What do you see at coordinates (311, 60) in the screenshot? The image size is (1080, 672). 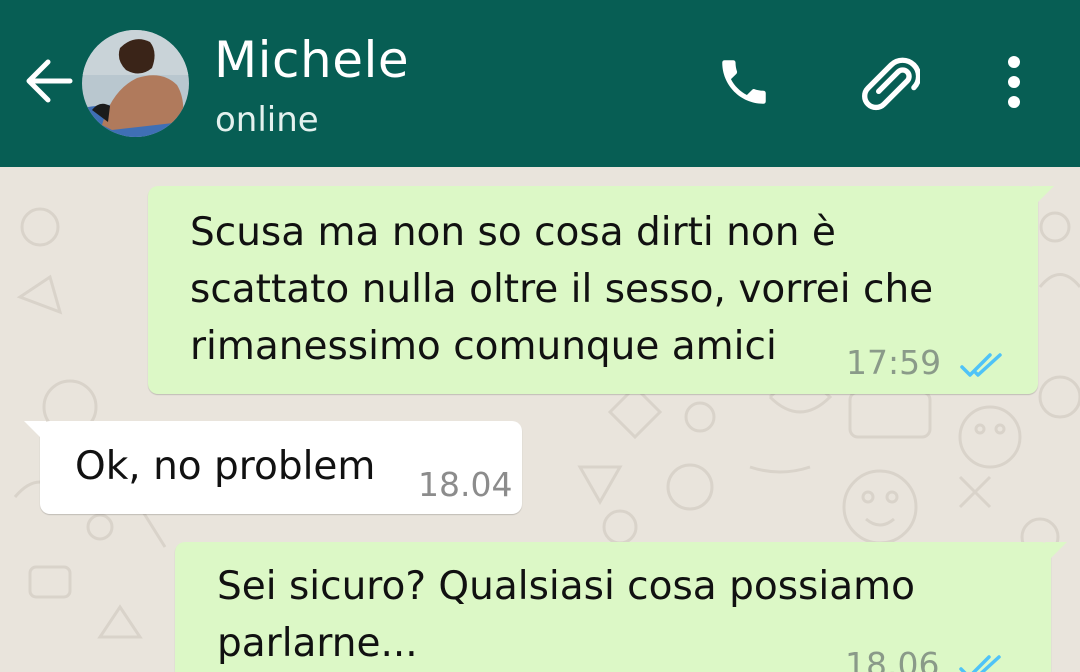 I see `contact-name: Michele` at bounding box center [311, 60].